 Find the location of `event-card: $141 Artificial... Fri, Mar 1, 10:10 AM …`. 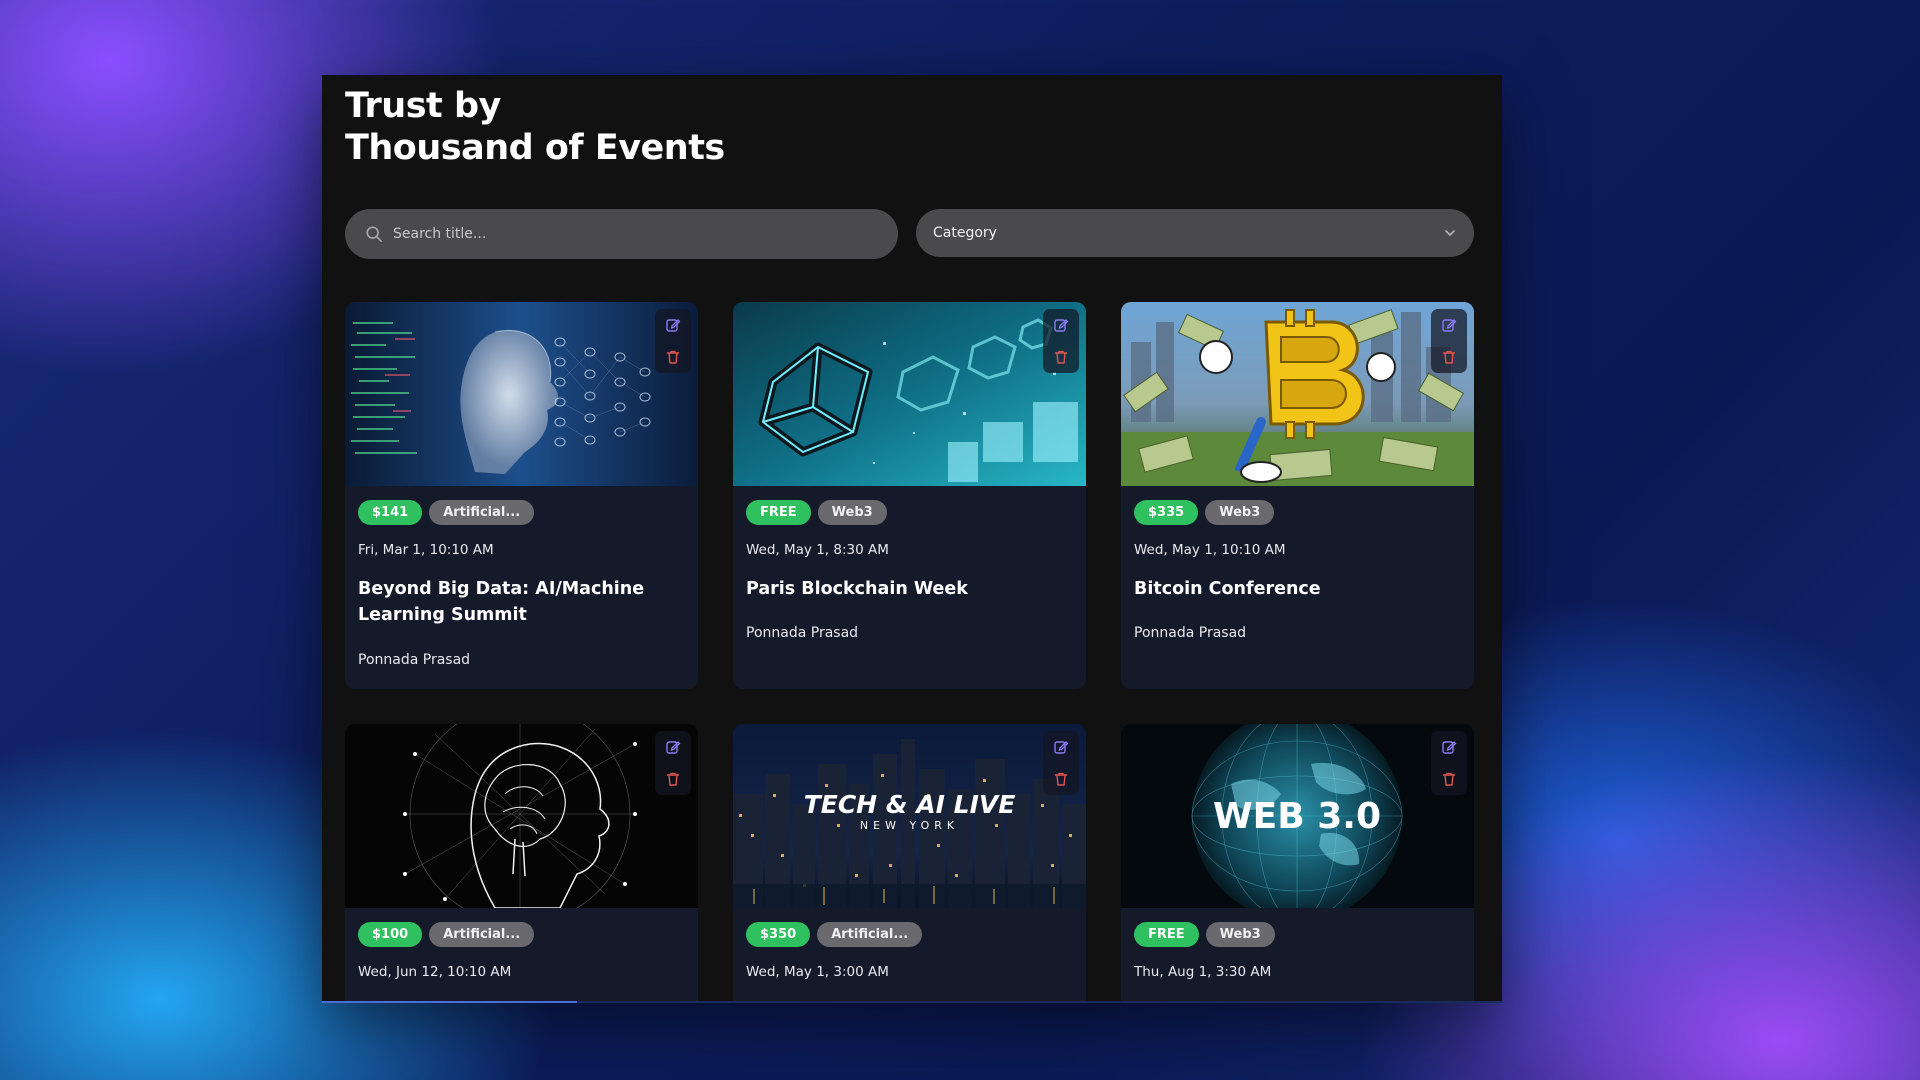

event-card: $141 Artificial... Fri, Mar 1, 10:10 AM … is located at coordinates (521, 495).